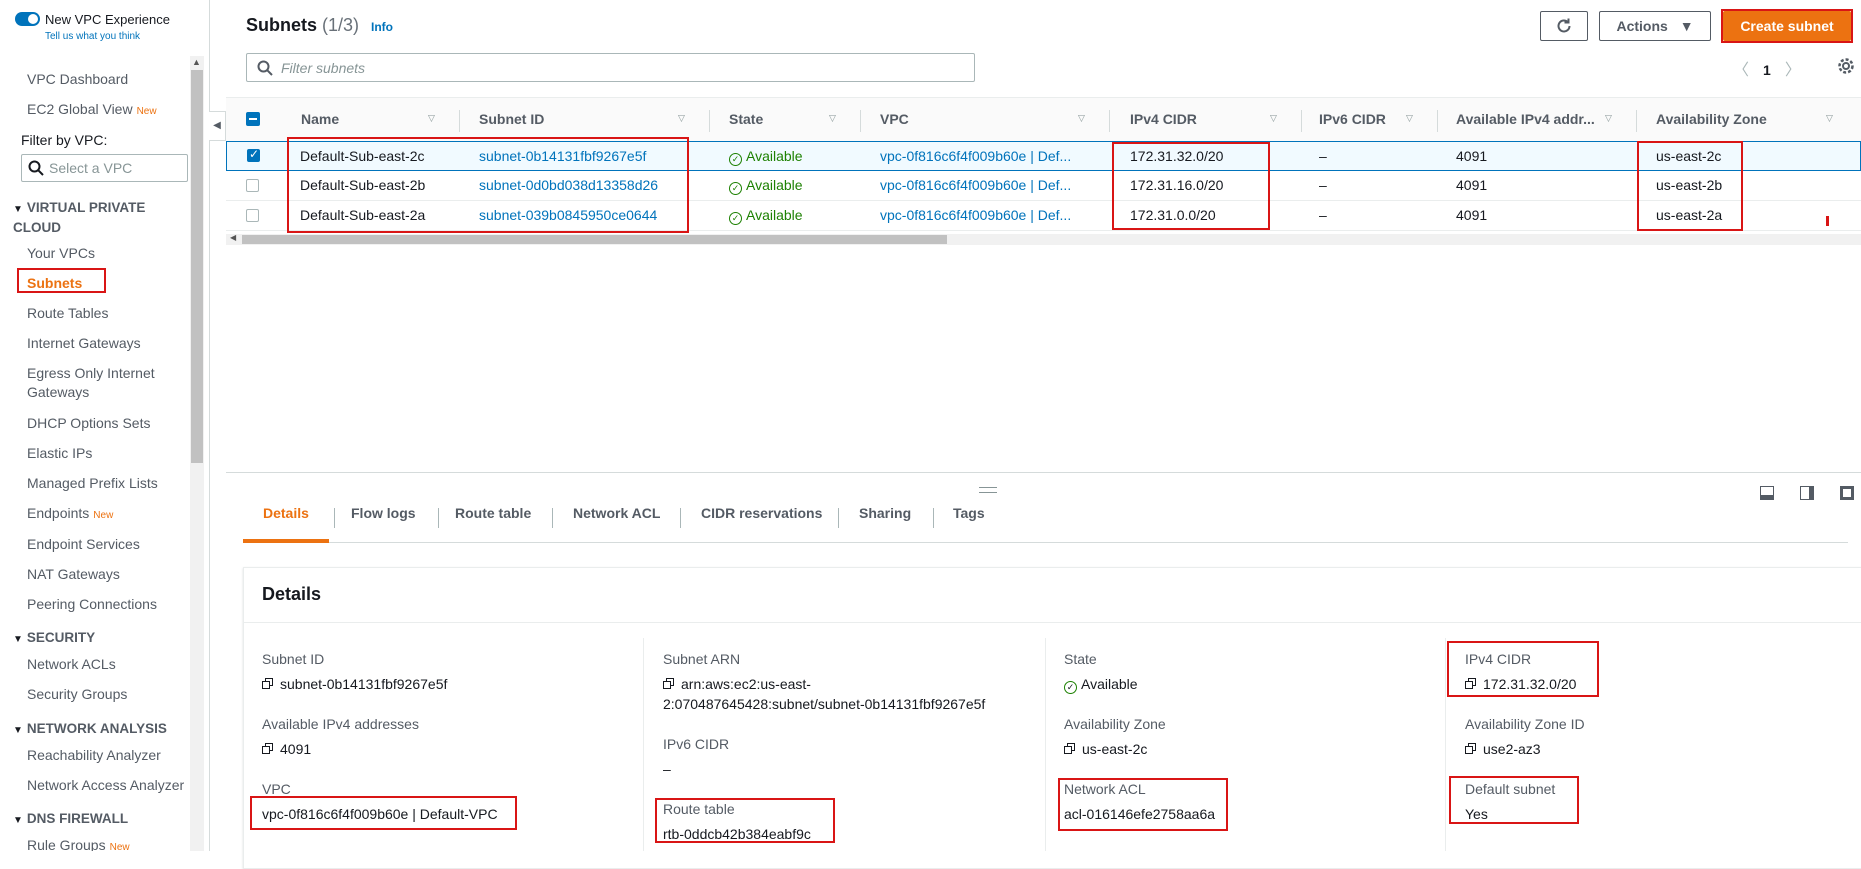 This screenshot has width=1861, height=869. I want to click on cell-subnet-id: subnet-0d0bd038d13358d26, so click(568, 185).